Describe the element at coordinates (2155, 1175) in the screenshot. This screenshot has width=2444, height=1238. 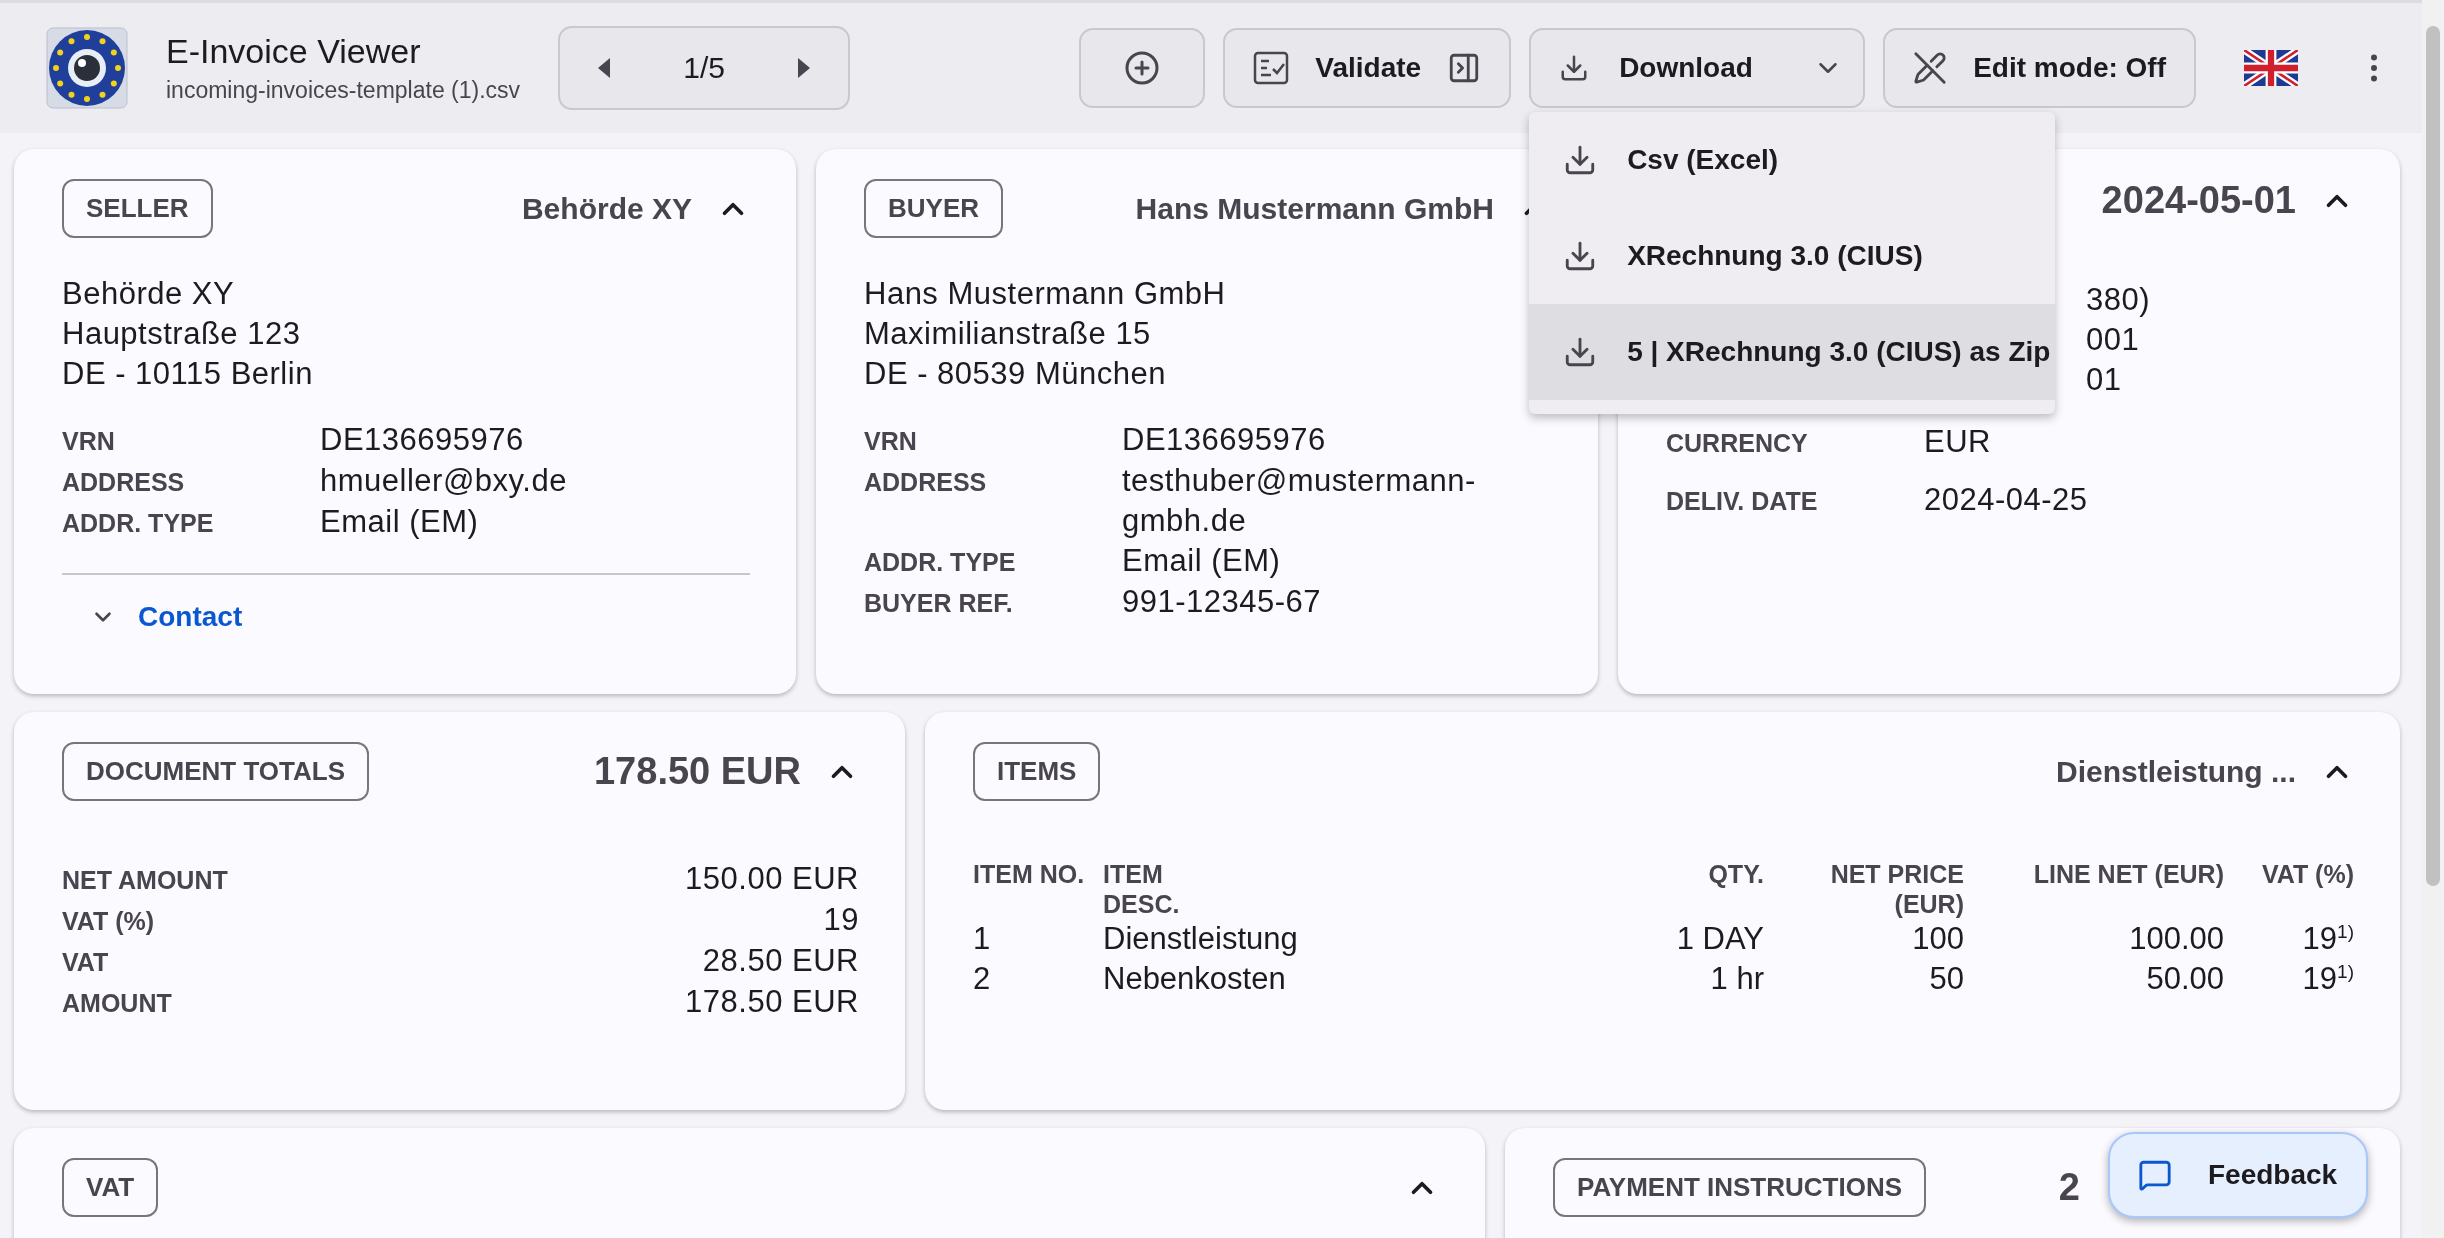
I see `chat-icon` at that location.